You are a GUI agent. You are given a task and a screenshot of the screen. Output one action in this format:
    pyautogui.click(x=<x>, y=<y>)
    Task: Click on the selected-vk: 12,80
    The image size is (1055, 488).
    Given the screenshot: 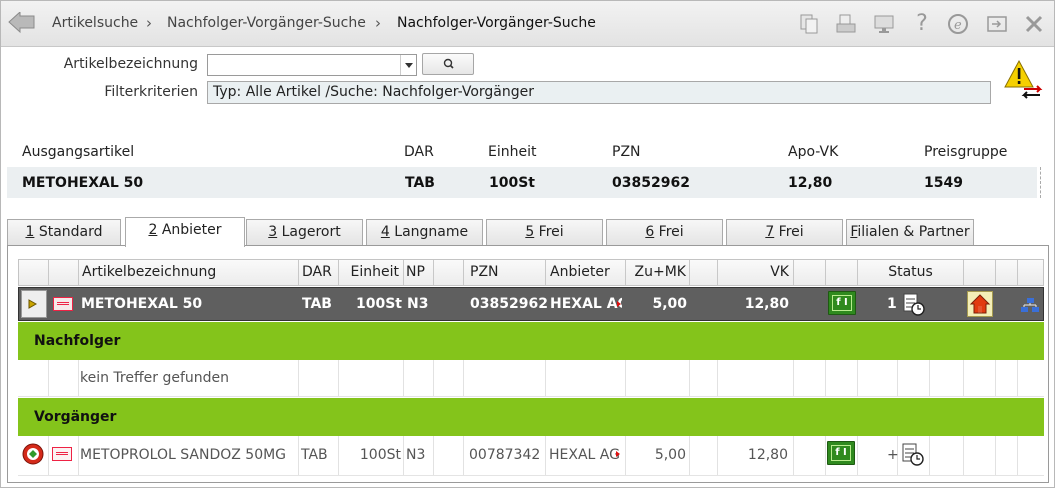 What is the action you would take?
    pyautogui.click(x=766, y=304)
    